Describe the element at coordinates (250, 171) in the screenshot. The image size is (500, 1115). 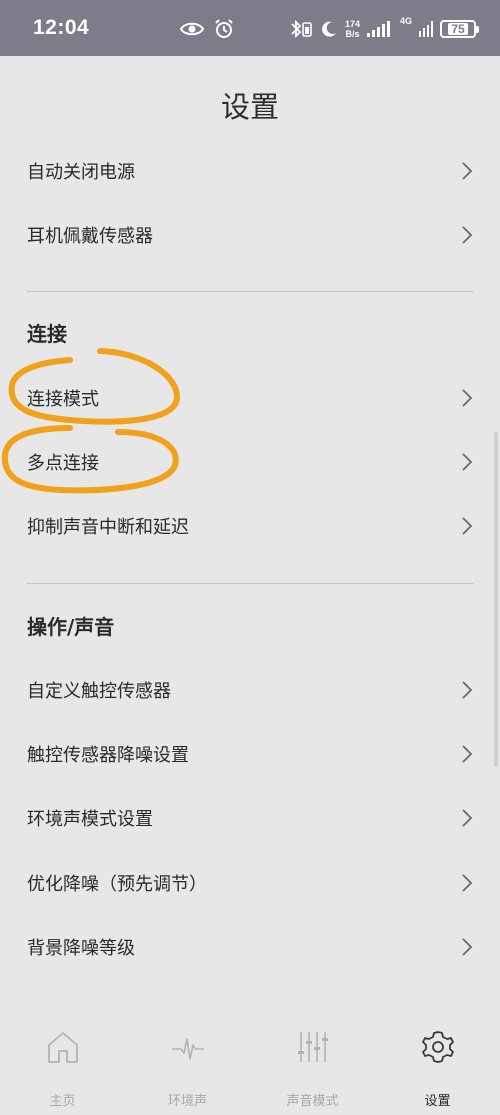
I see `row-auto-power-off: 自动关闭电源` at that location.